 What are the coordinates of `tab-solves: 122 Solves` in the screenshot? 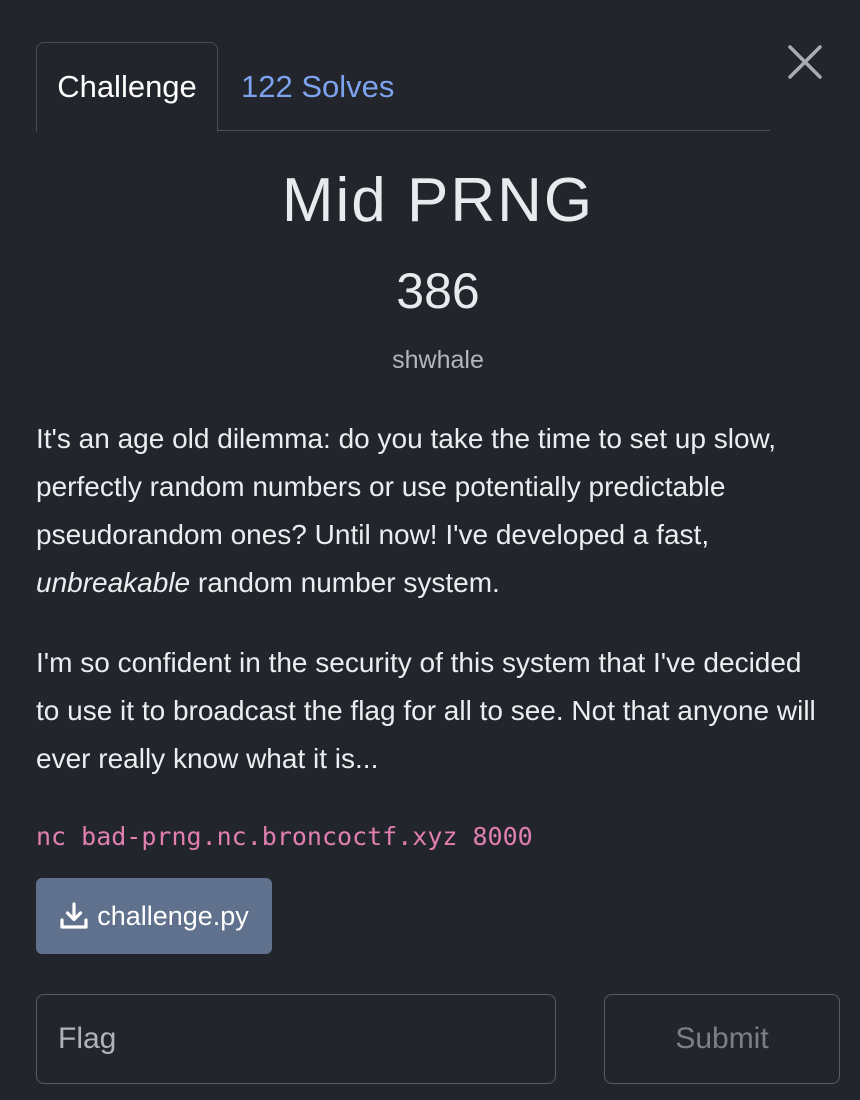 It's located at (317, 86).